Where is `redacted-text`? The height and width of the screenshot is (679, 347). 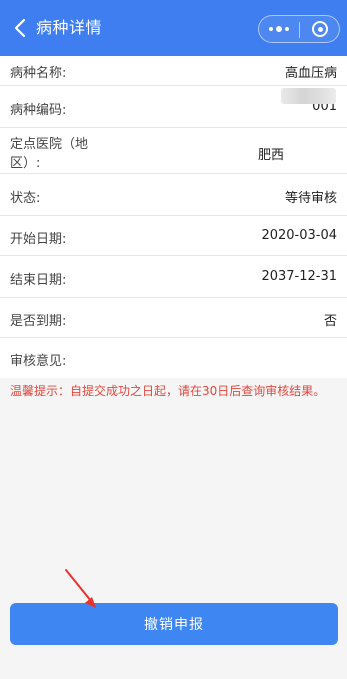 redacted-text is located at coordinates (308, 96).